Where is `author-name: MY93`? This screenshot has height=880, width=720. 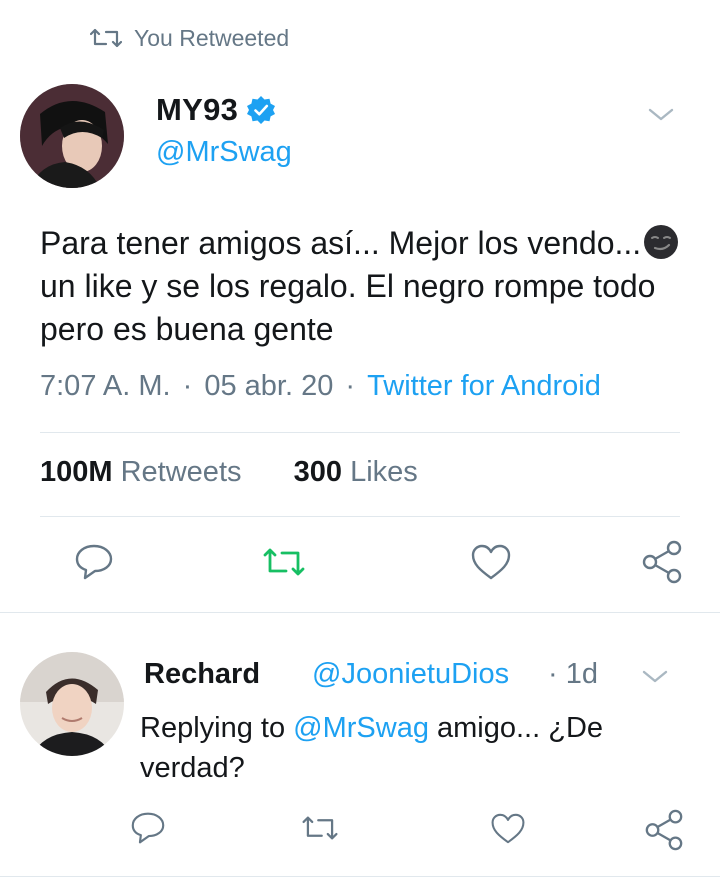
author-name: MY93 is located at coordinates (197, 110).